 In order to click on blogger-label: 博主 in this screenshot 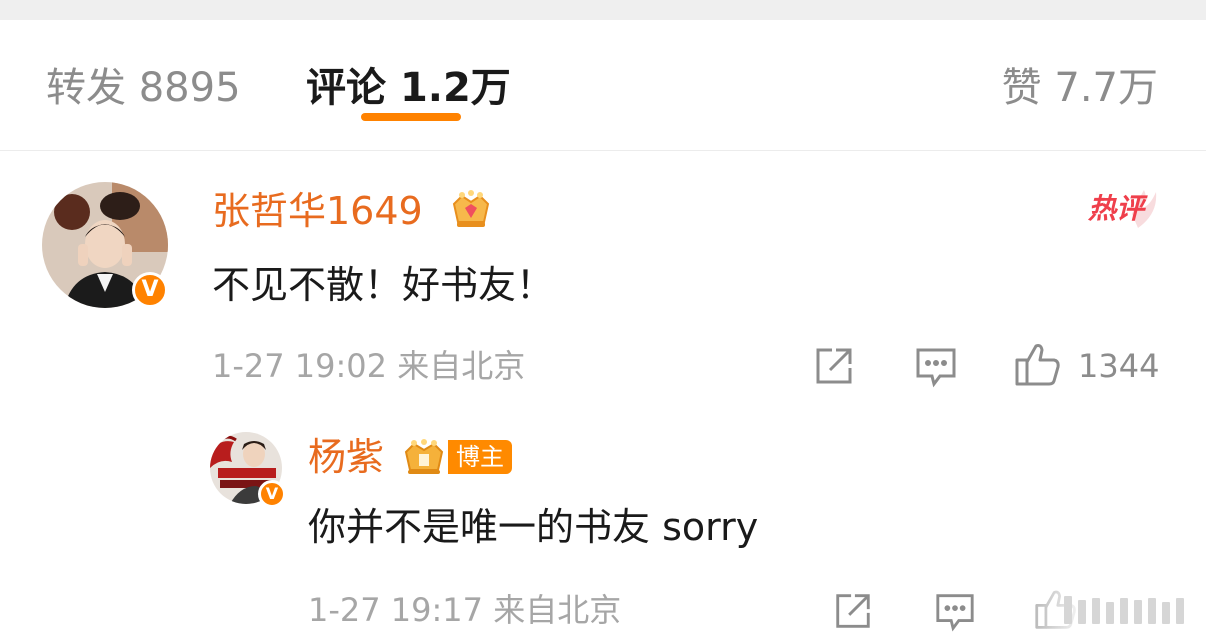, I will do `click(480, 457)`.